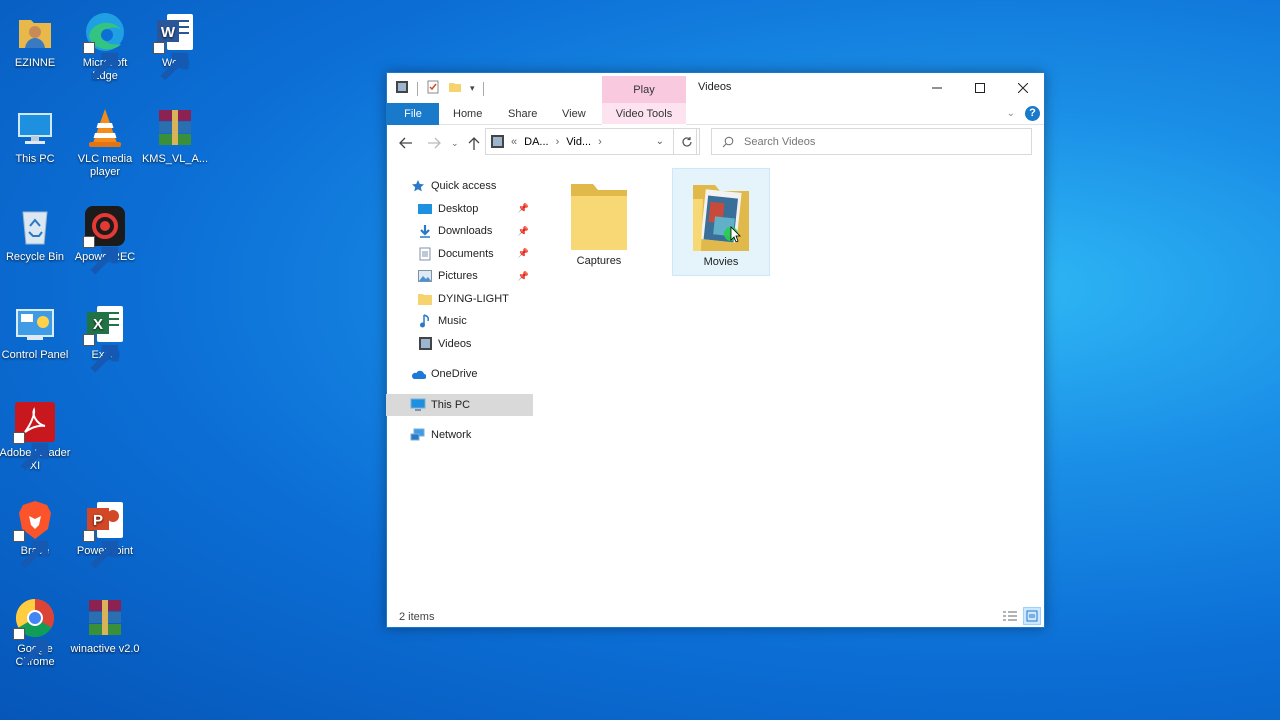 The image size is (1280, 720). What do you see at coordinates (1022, 88) in the screenshot?
I see `close-button` at bounding box center [1022, 88].